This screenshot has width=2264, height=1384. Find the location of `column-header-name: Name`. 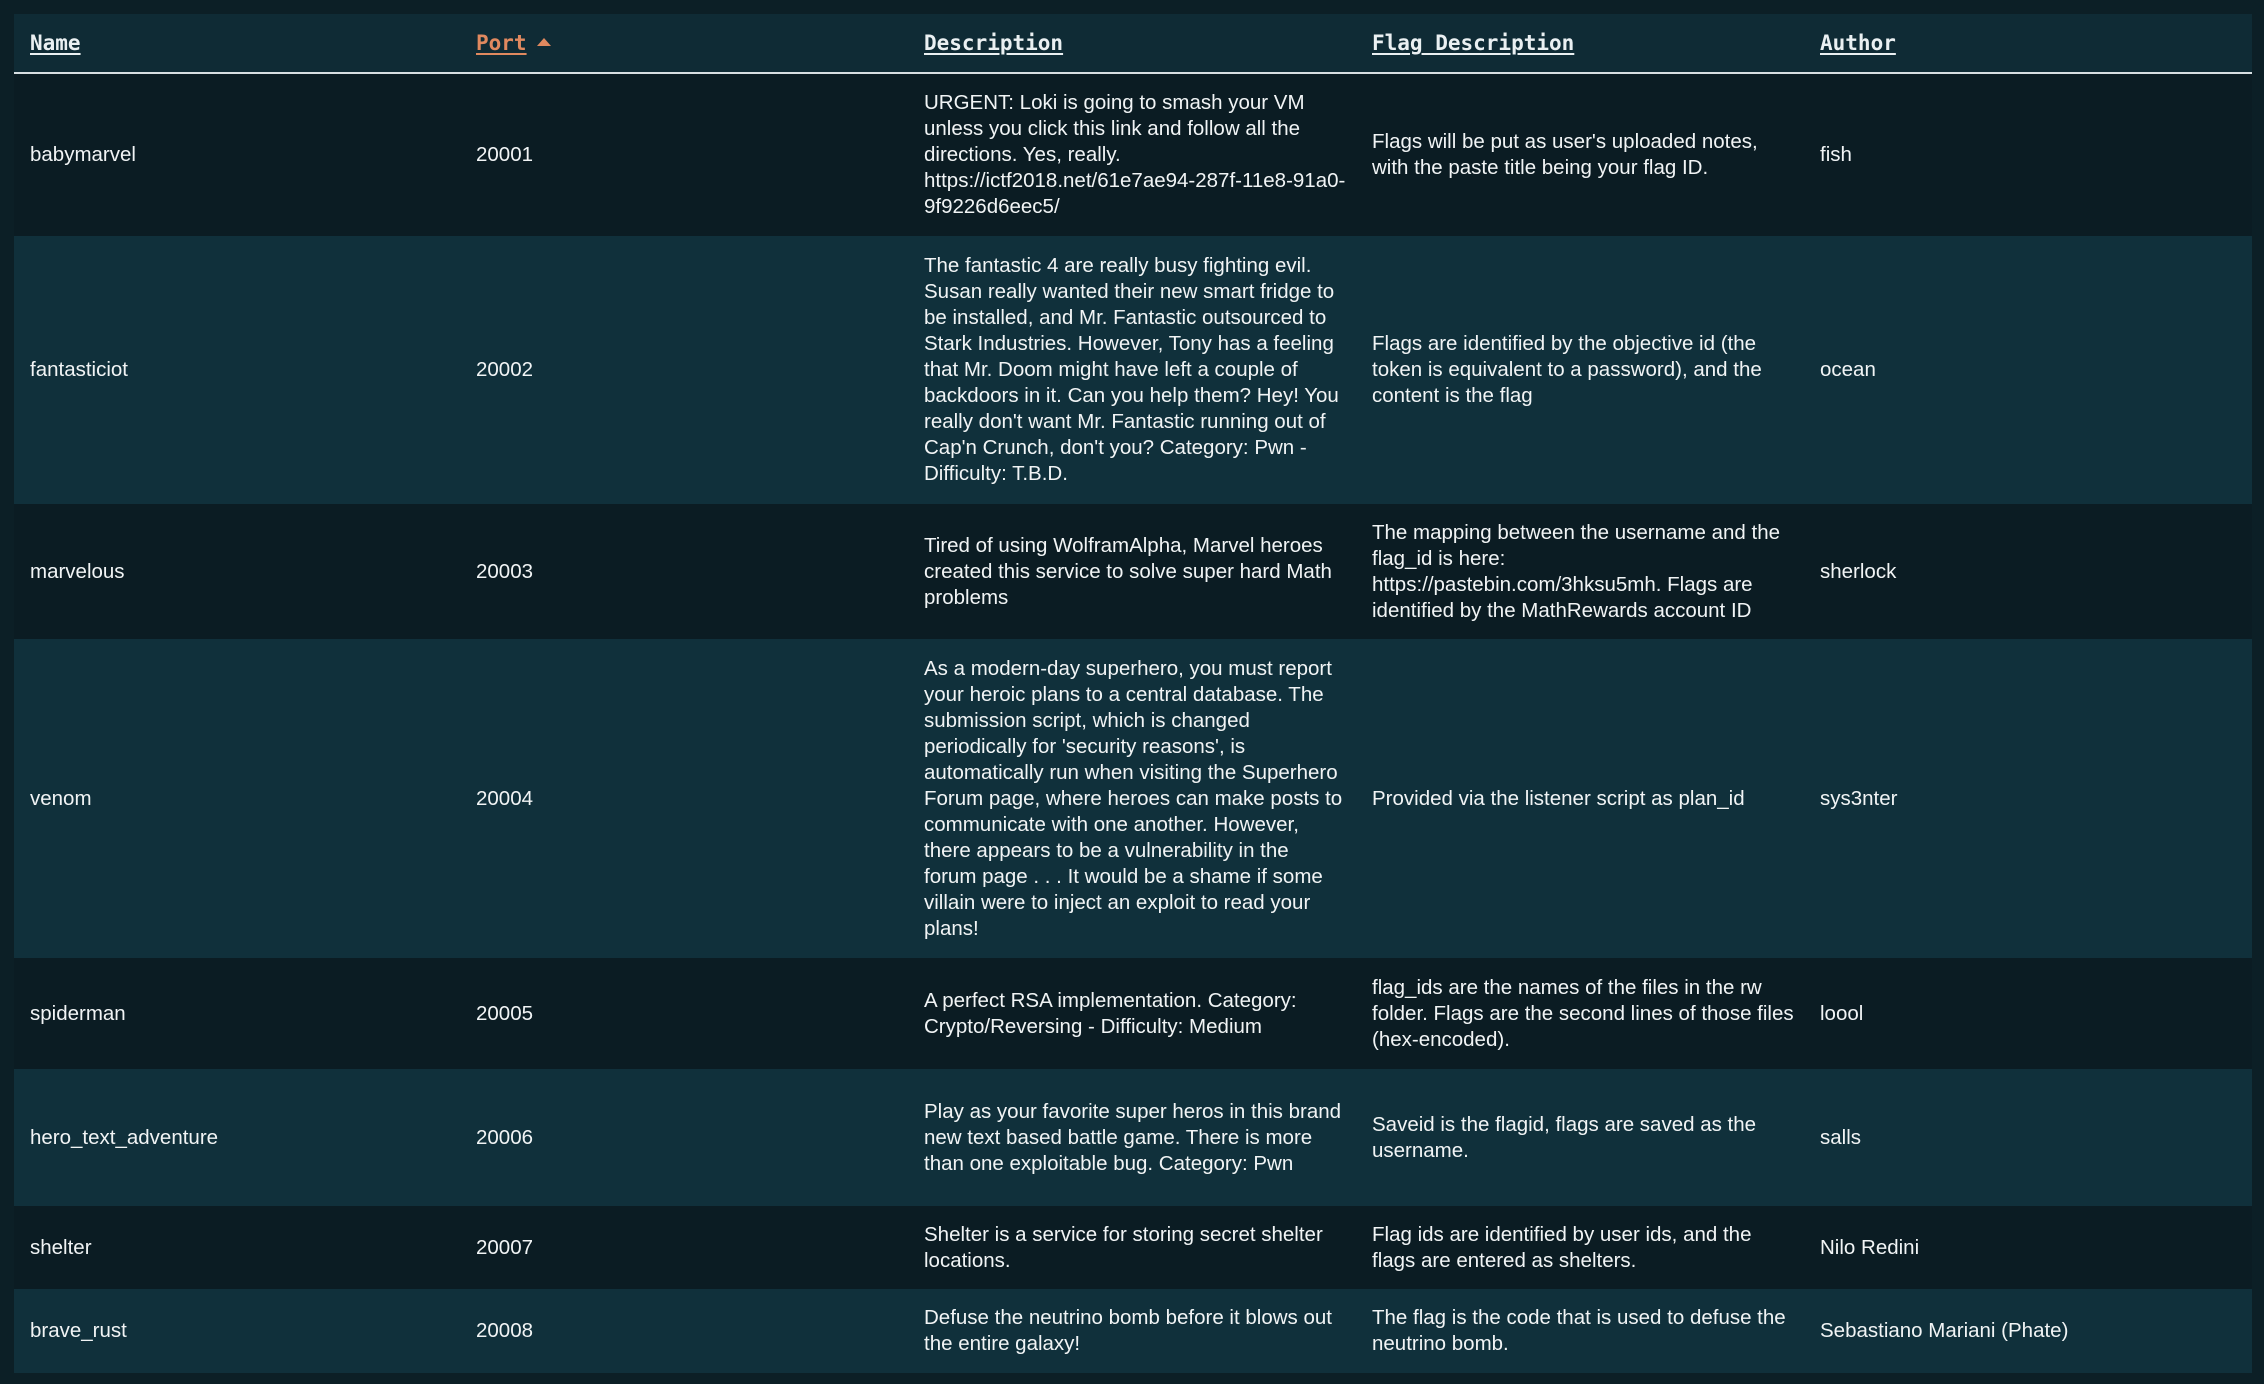

column-header-name: Name is located at coordinates (237, 44).